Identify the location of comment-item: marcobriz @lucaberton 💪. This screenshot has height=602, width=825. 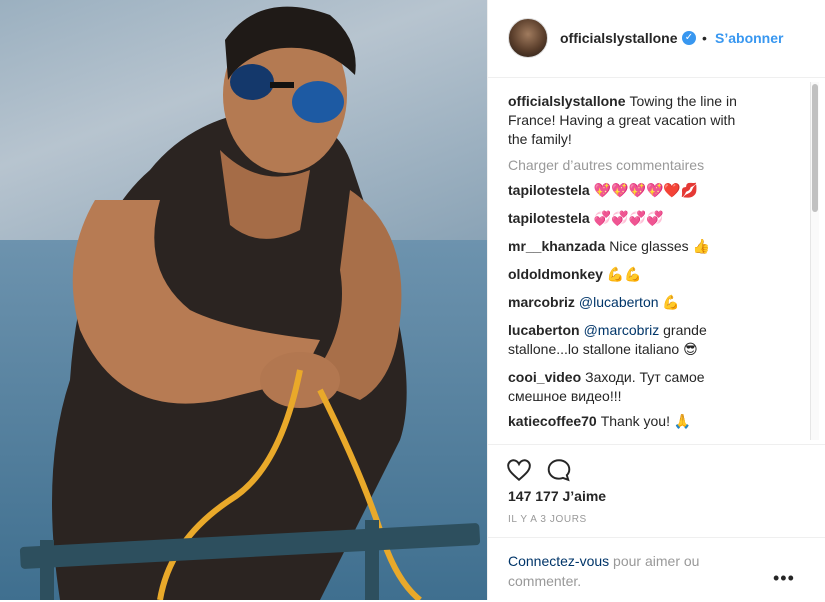
(633, 302).